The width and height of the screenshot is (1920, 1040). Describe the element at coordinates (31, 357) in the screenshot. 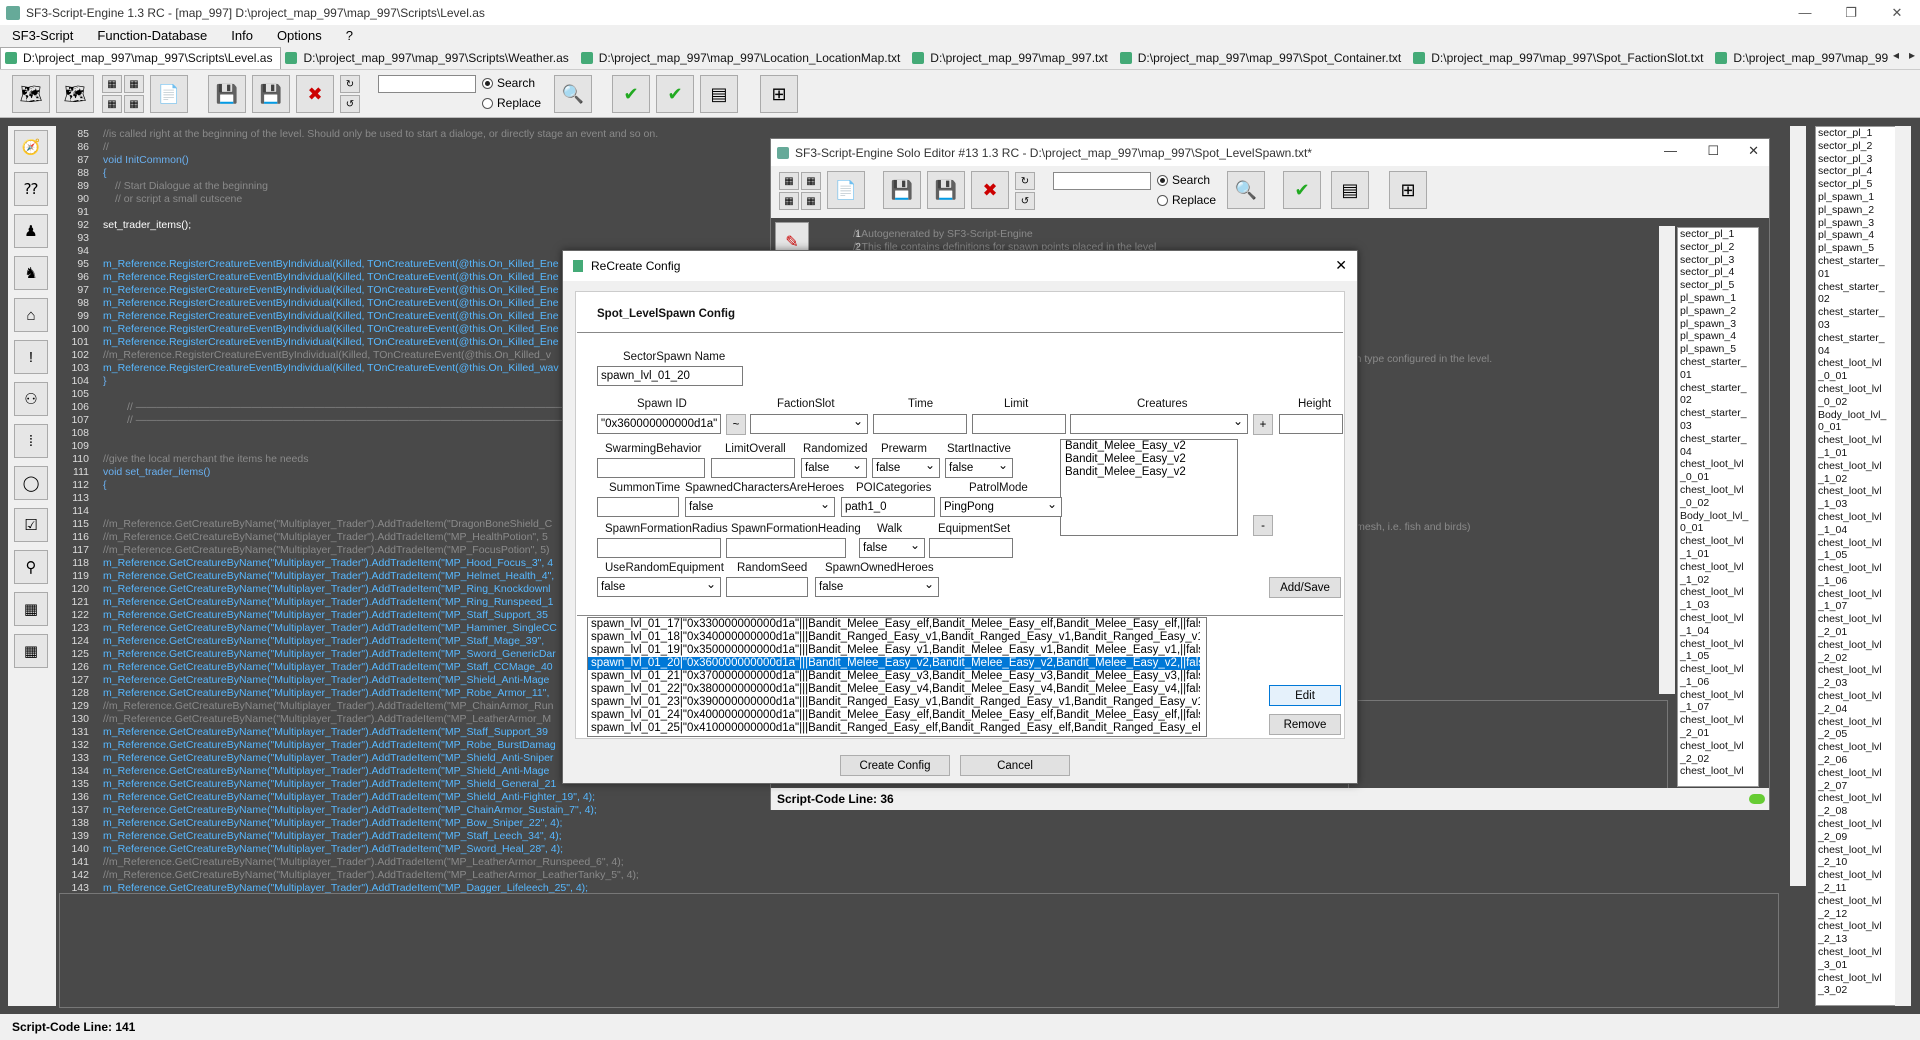

I see `item-icon: !` at that location.